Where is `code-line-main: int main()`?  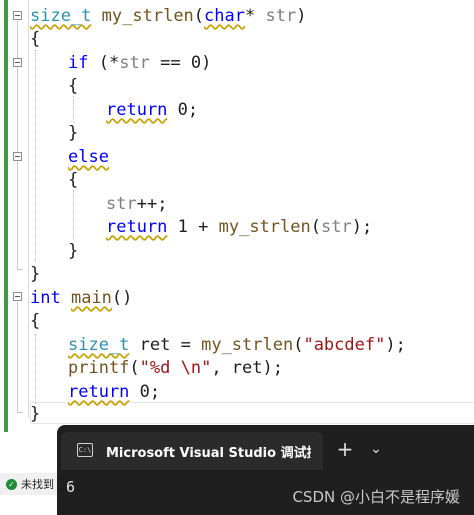 code-line-main: int main() is located at coordinates (81, 298).